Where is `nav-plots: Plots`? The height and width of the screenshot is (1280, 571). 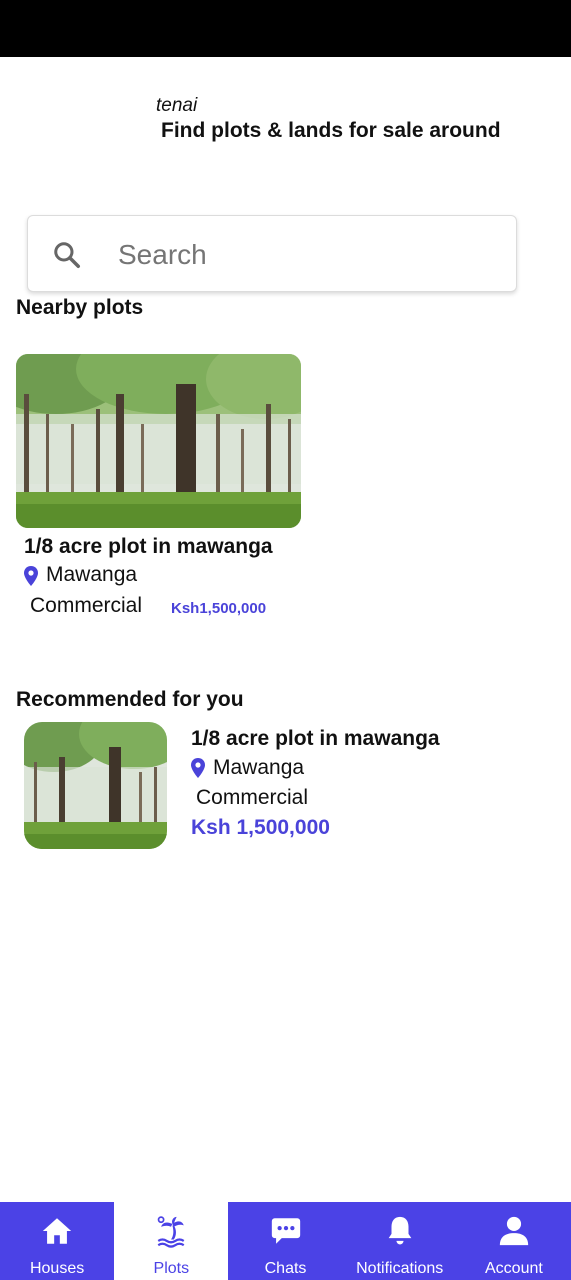 nav-plots: Plots is located at coordinates (171, 1241).